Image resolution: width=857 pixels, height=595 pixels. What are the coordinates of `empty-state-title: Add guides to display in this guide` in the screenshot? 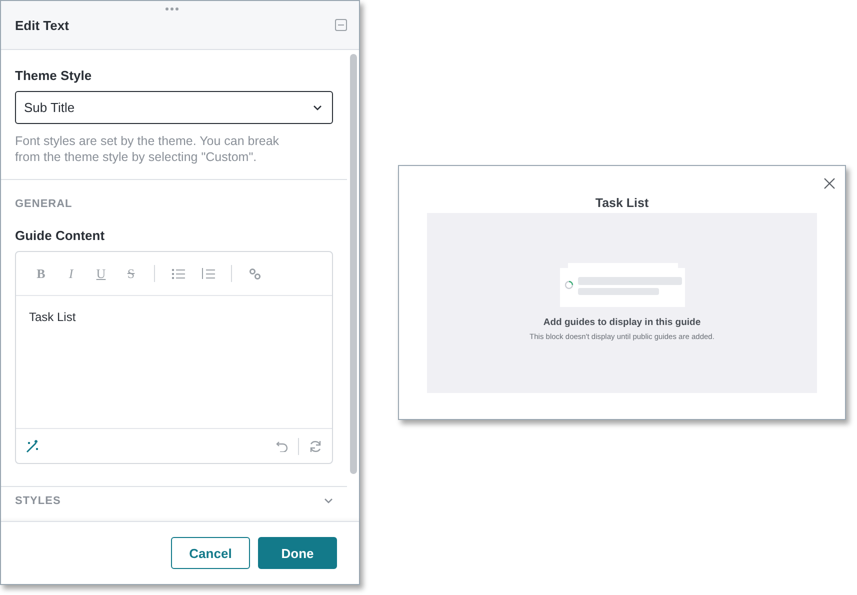 It's located at (622, 322).